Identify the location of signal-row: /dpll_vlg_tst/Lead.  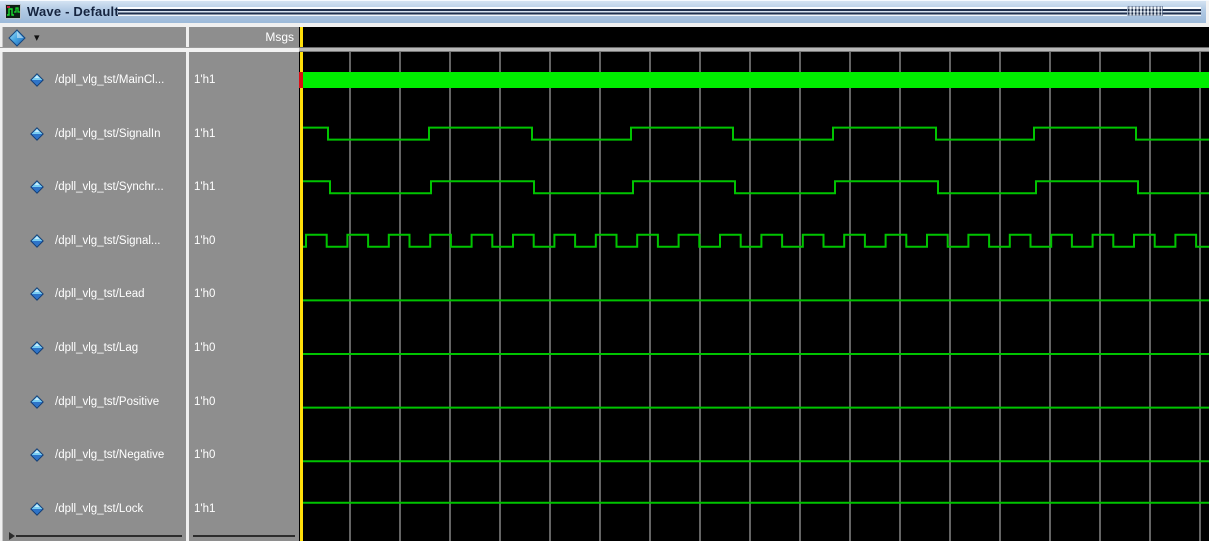
(94, 294).